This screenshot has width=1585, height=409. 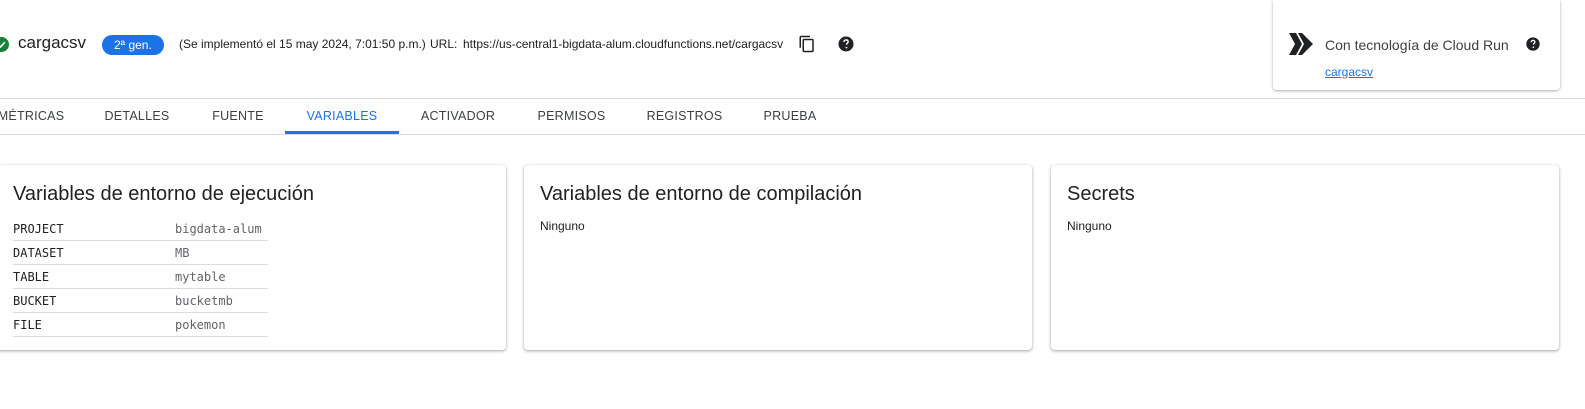 I want to click on tab-registros: REGISTROS, so click(x=684, y=116).